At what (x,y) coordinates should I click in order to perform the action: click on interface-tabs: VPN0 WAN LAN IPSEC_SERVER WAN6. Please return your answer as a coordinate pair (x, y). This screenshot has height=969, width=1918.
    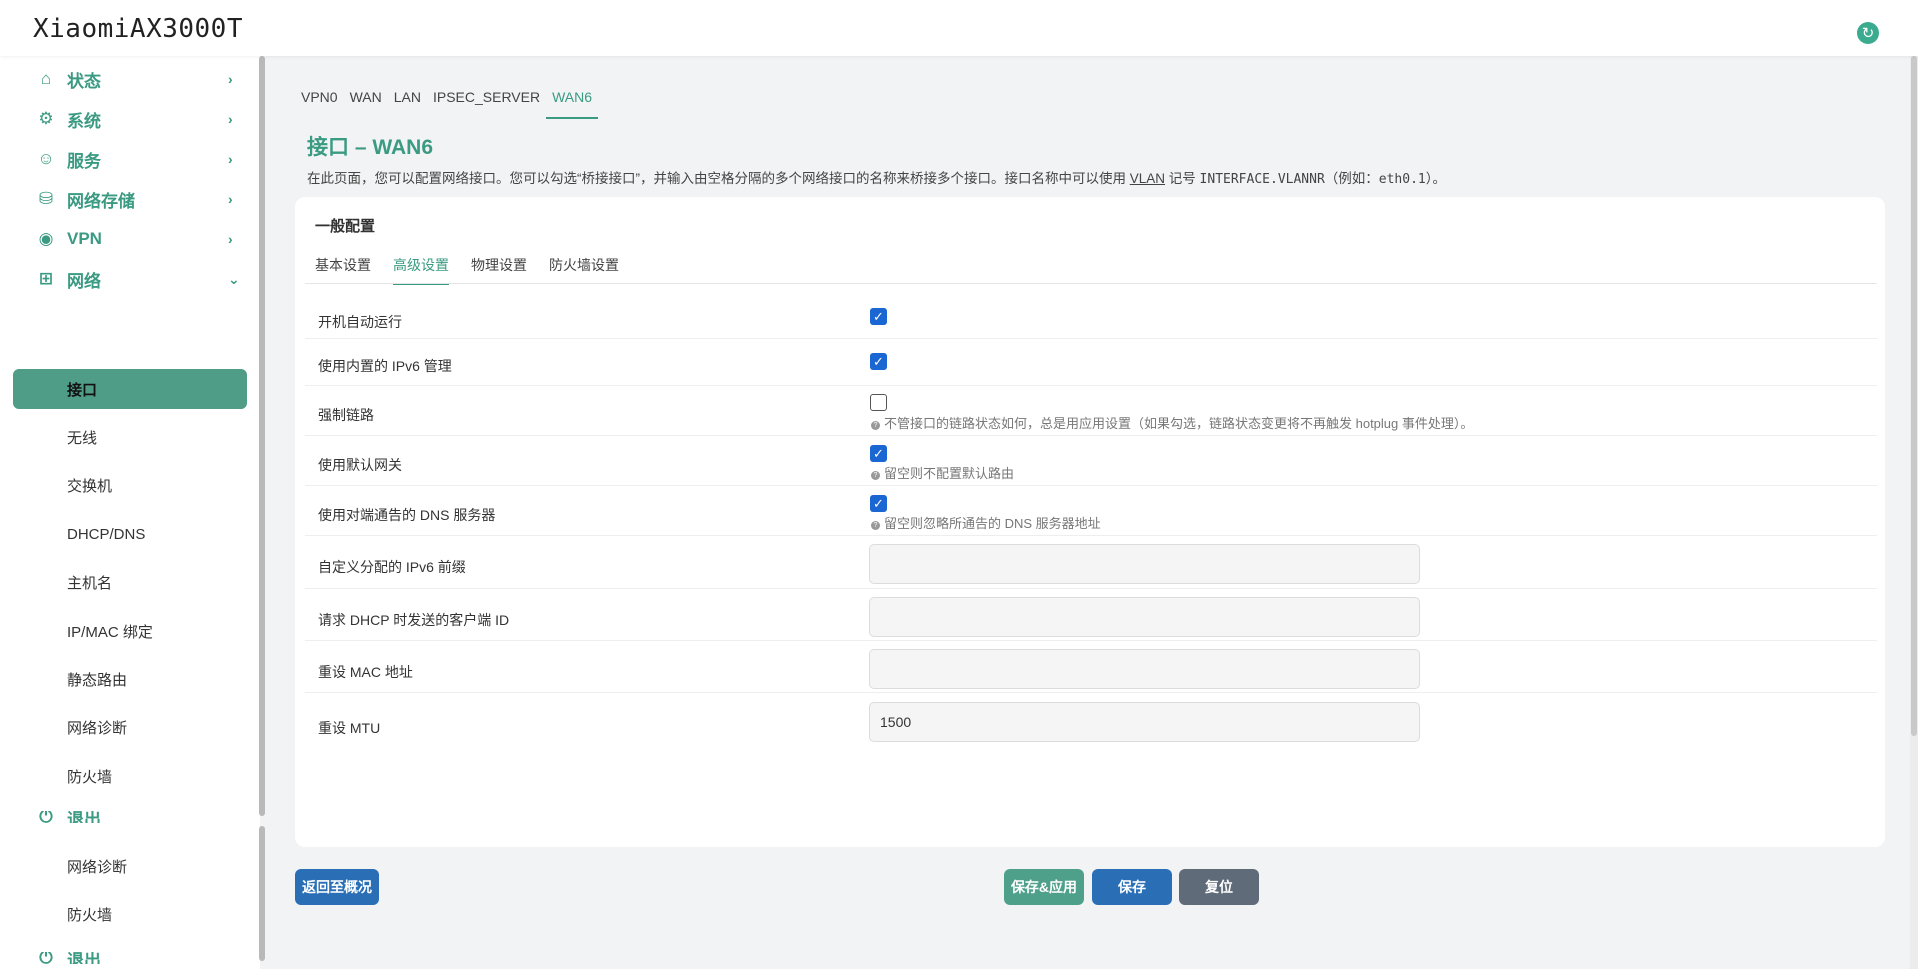
    Looking at the image, I should click on (452, 104).